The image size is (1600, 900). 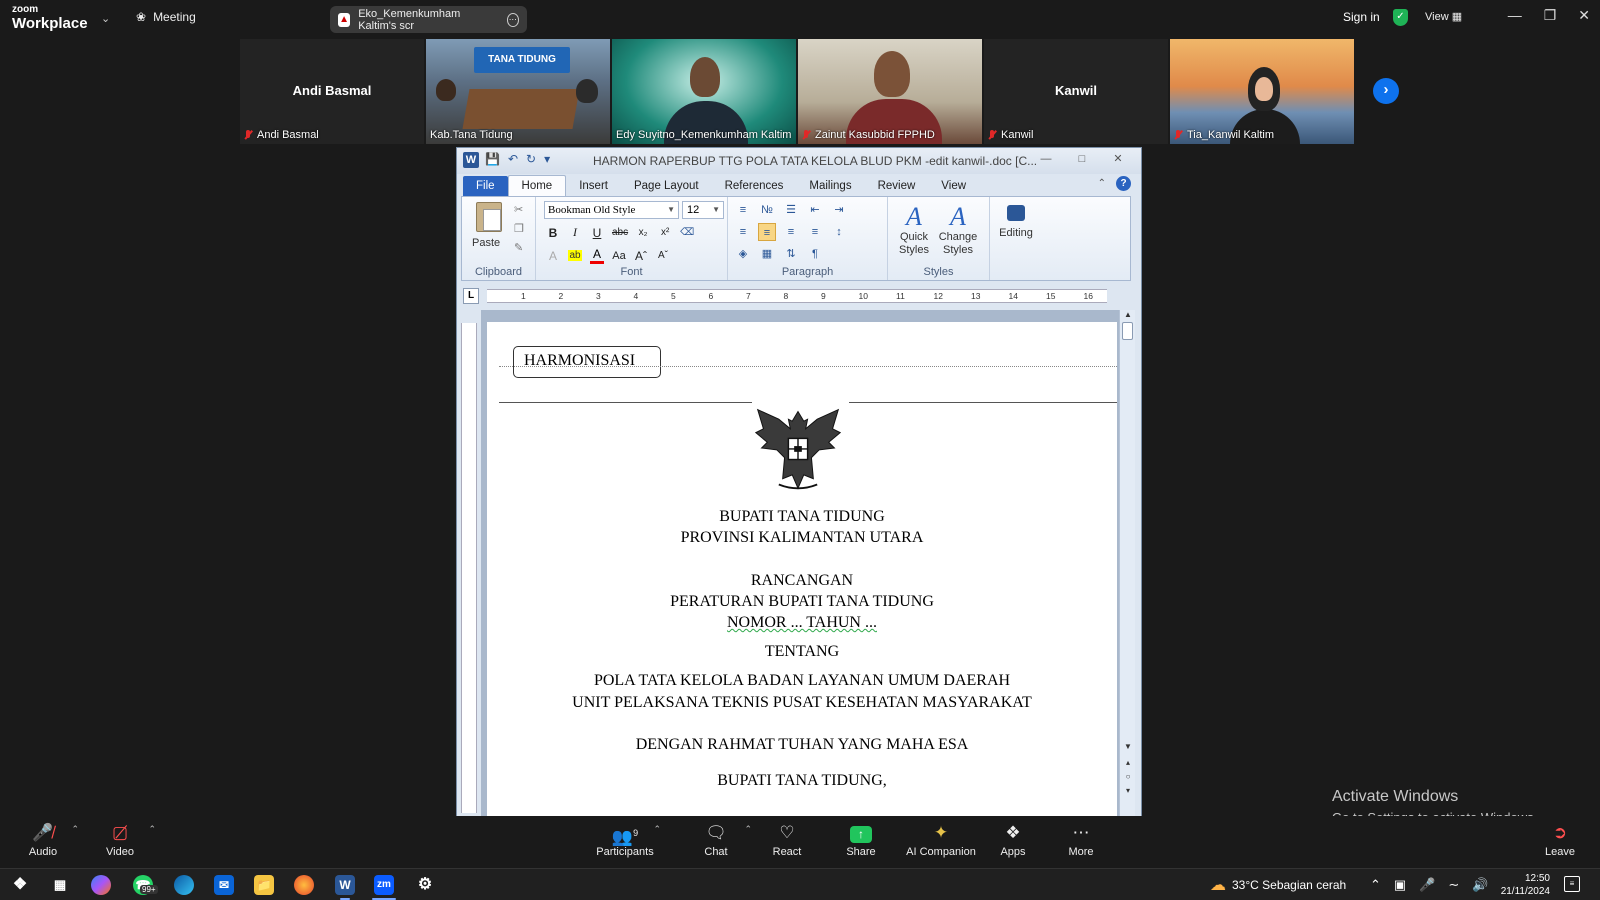 I want to click on shading-icon: ◈, so click(x=743, y=254).